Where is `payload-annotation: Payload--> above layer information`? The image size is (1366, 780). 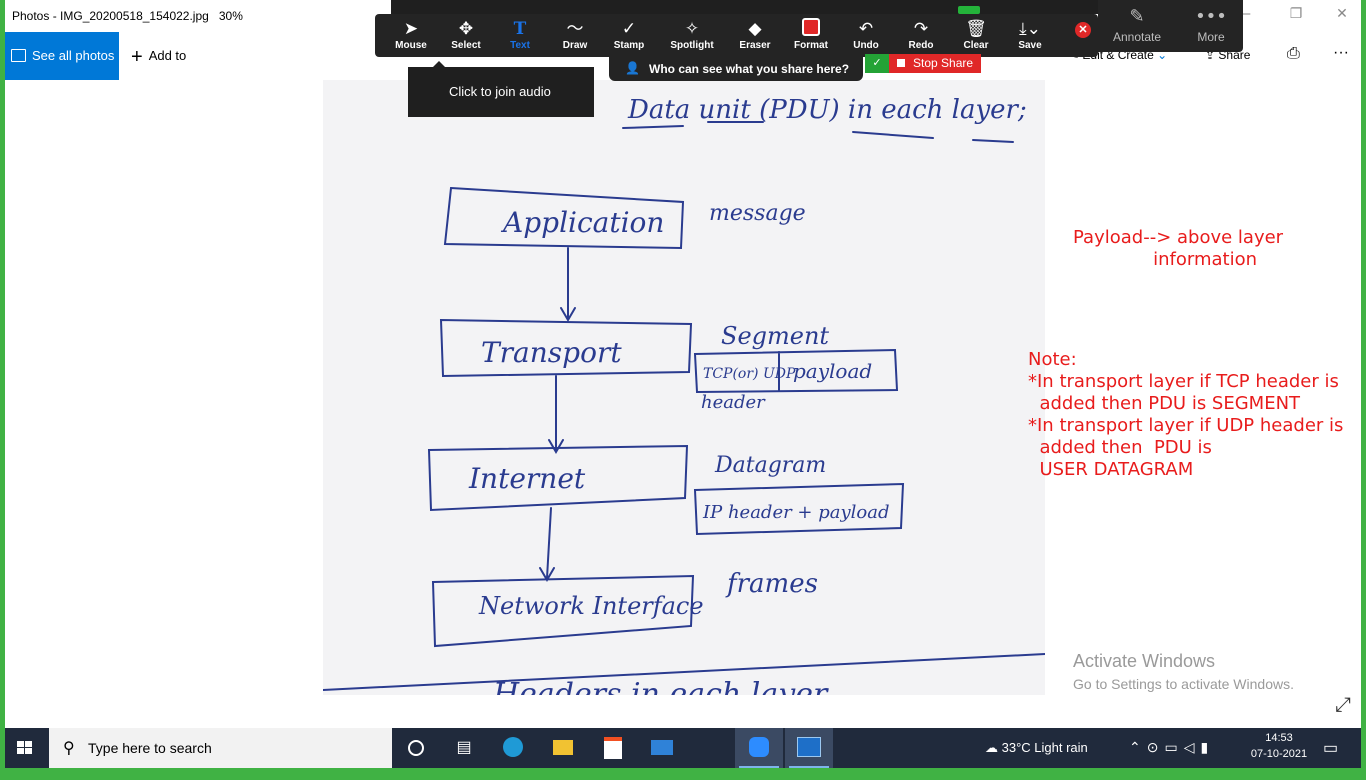 payload-annotation: Payload--> above layer information is located at coordinates (1178, 248).